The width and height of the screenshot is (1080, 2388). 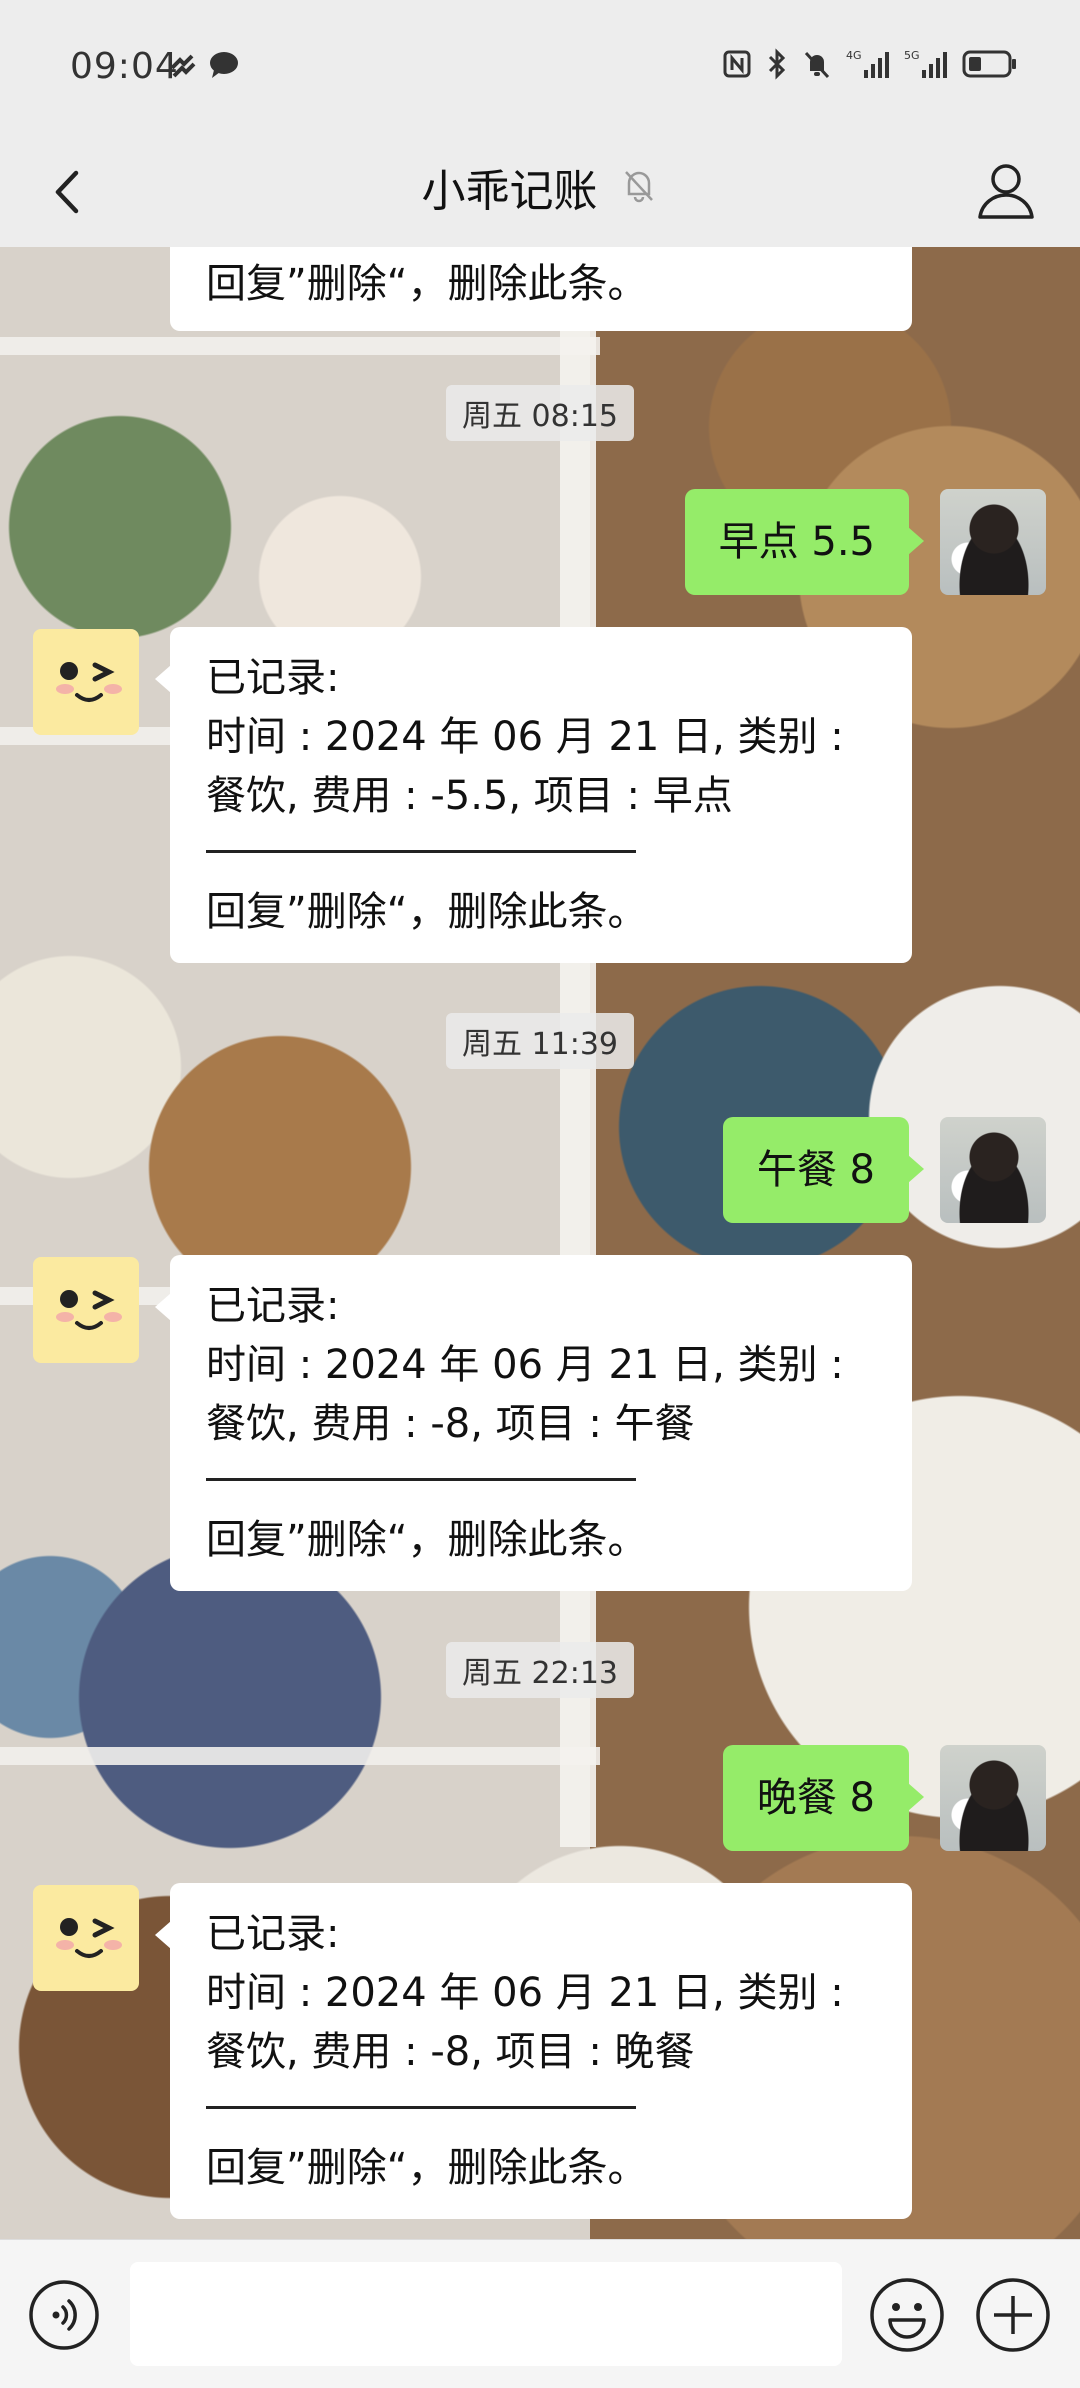 I want to click on person-icon, so click(x=1006, y=191).